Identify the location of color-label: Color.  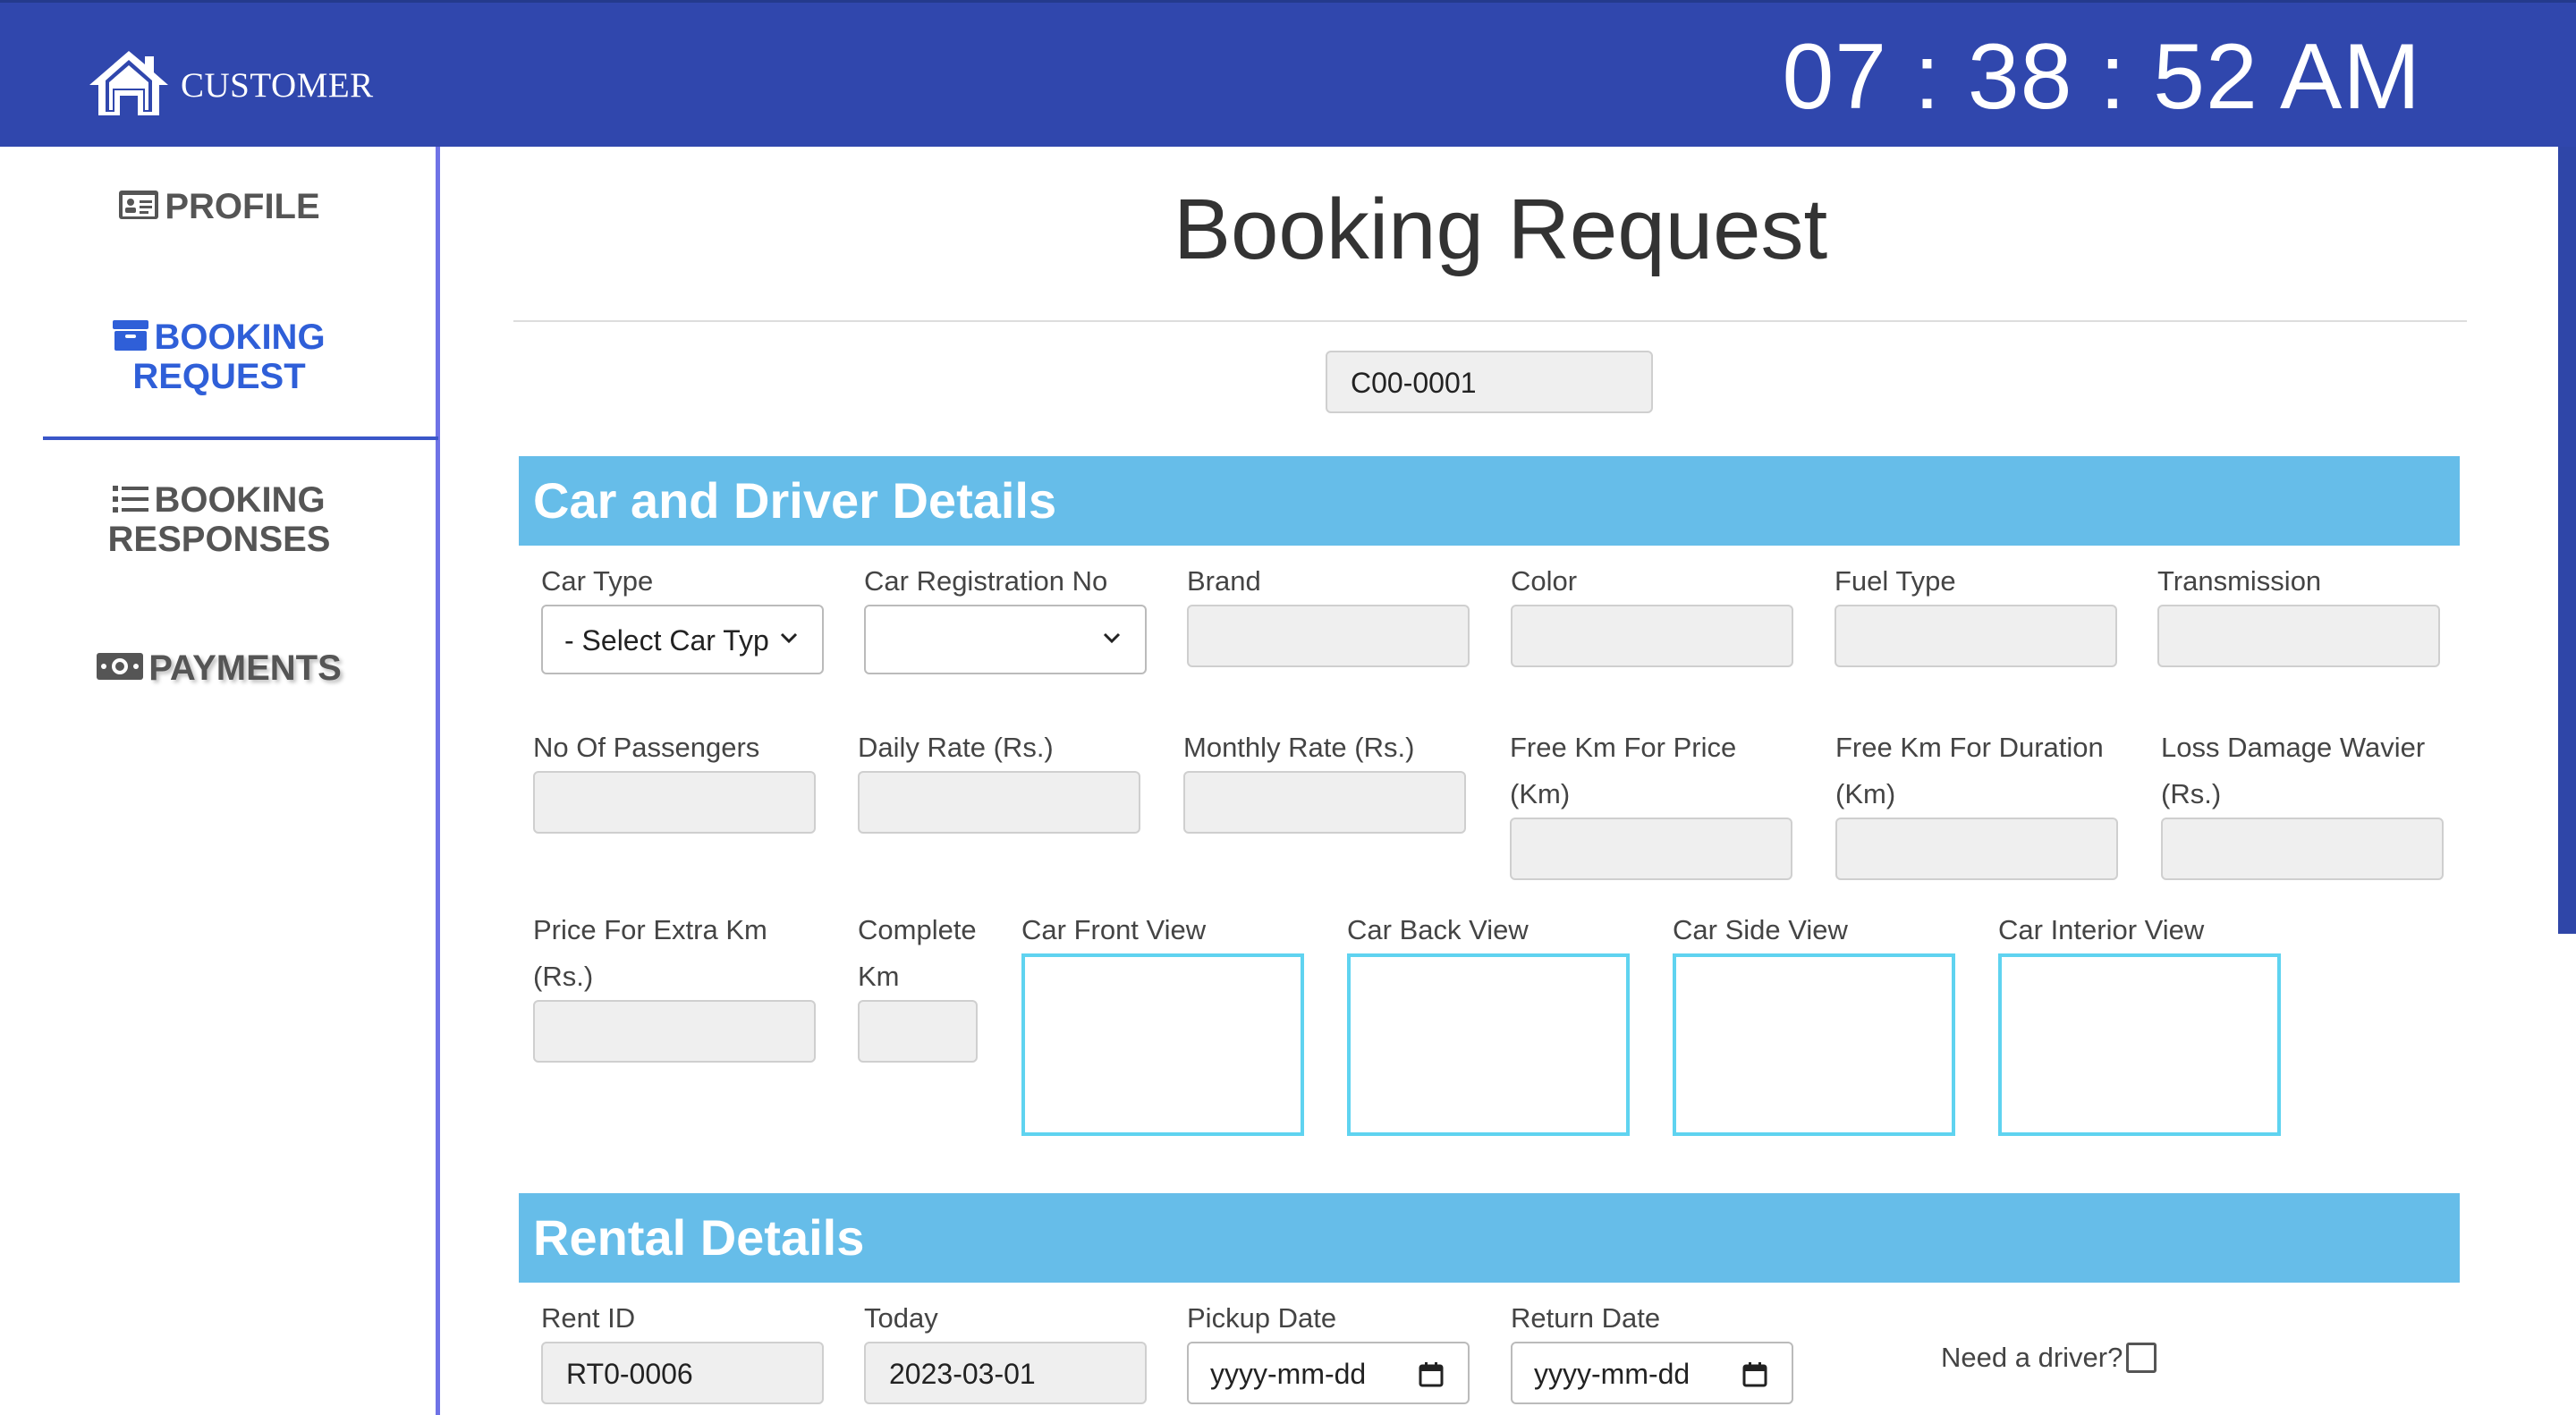
(1544, 581).